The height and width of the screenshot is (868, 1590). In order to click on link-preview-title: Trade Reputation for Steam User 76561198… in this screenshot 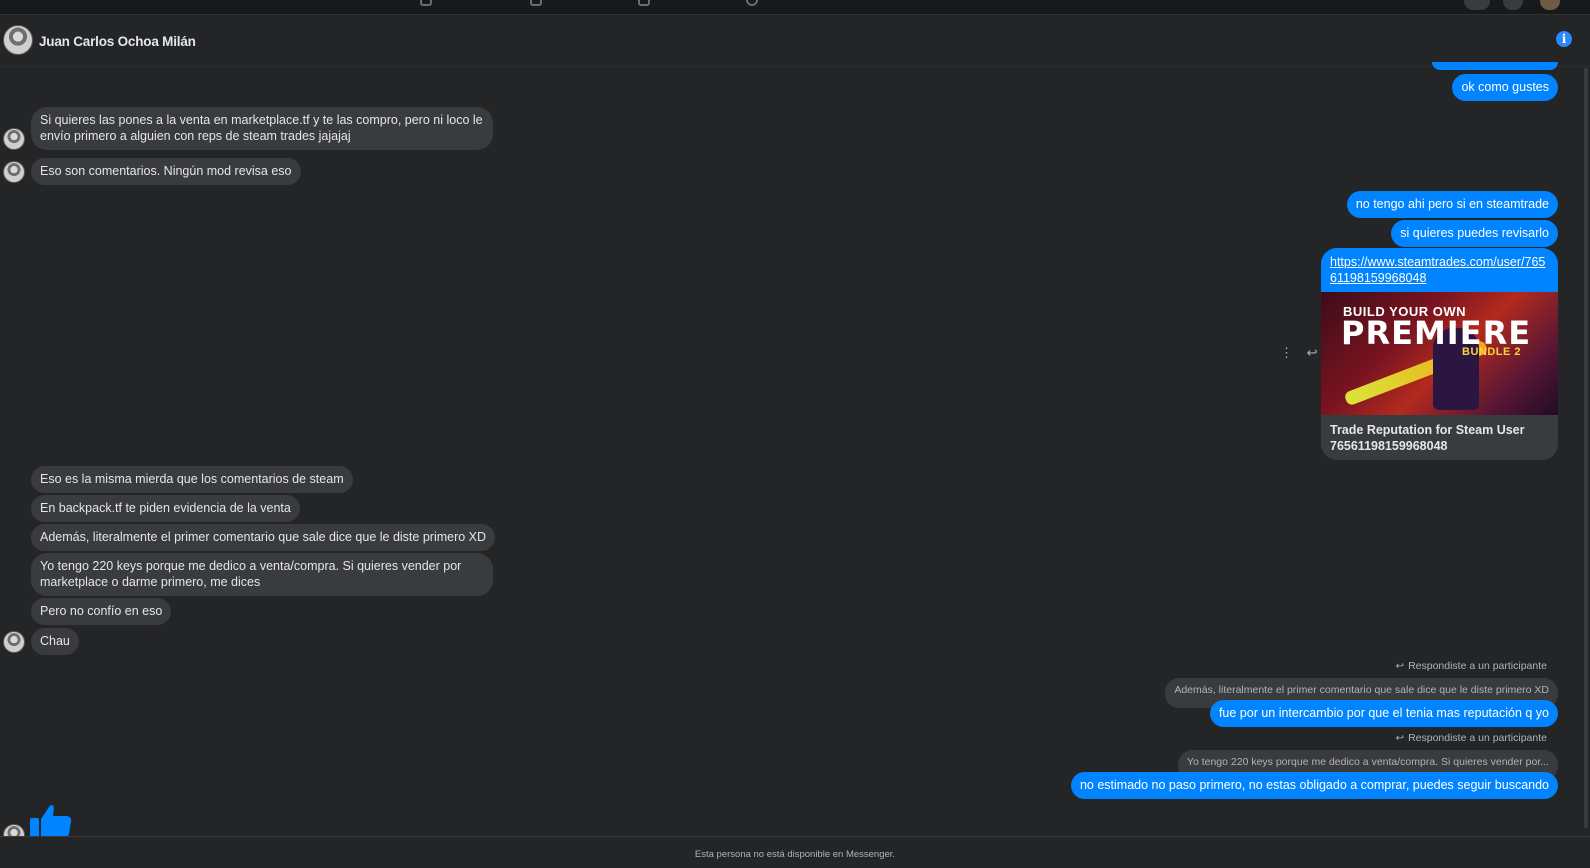, I will do `click(1439, 437)`.